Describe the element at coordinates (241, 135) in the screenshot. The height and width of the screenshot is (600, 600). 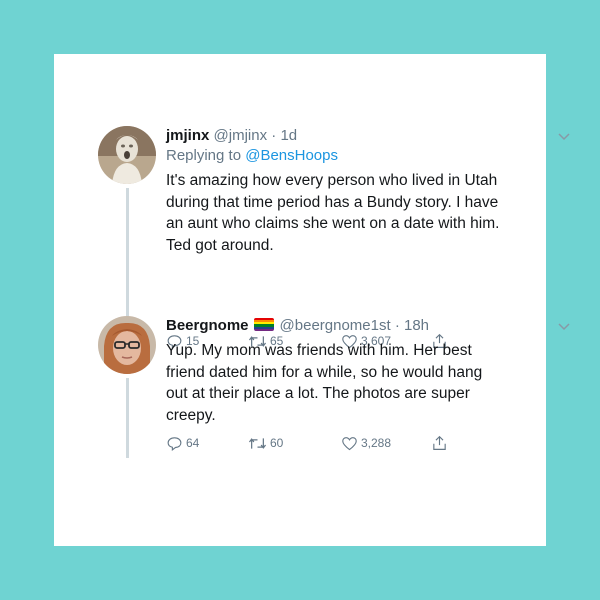
I see `user-handle: @jmjinx` at that location.